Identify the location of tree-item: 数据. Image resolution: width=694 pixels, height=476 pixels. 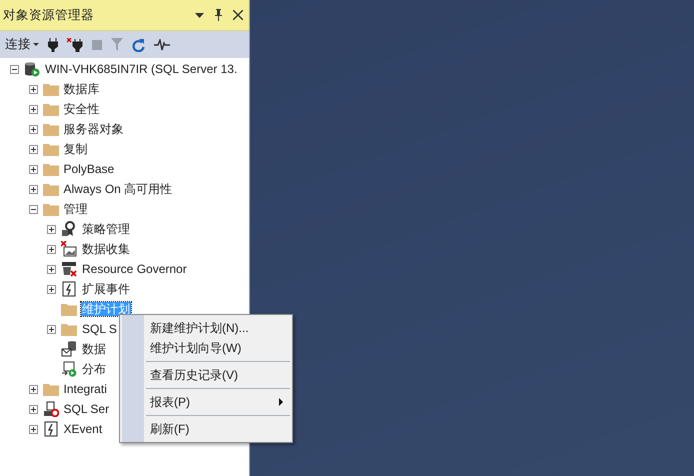
(94, 349).